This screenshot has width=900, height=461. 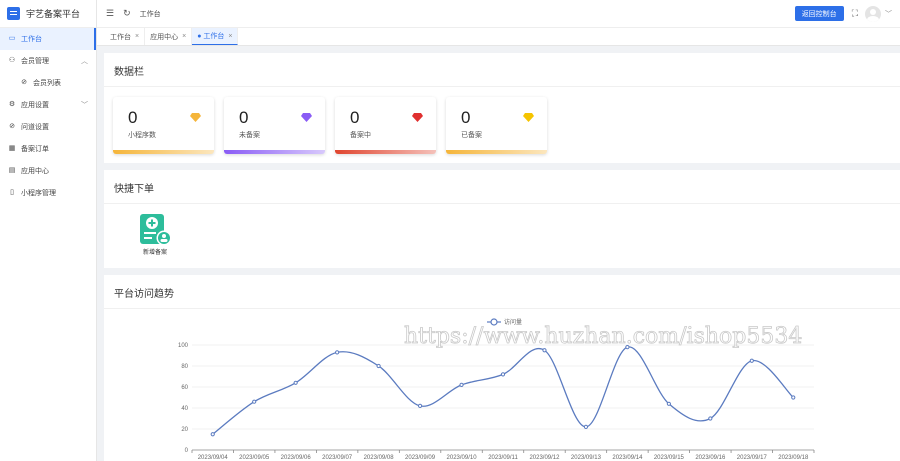 I want to click on app-logo-icon, so click(x=13, y=13).